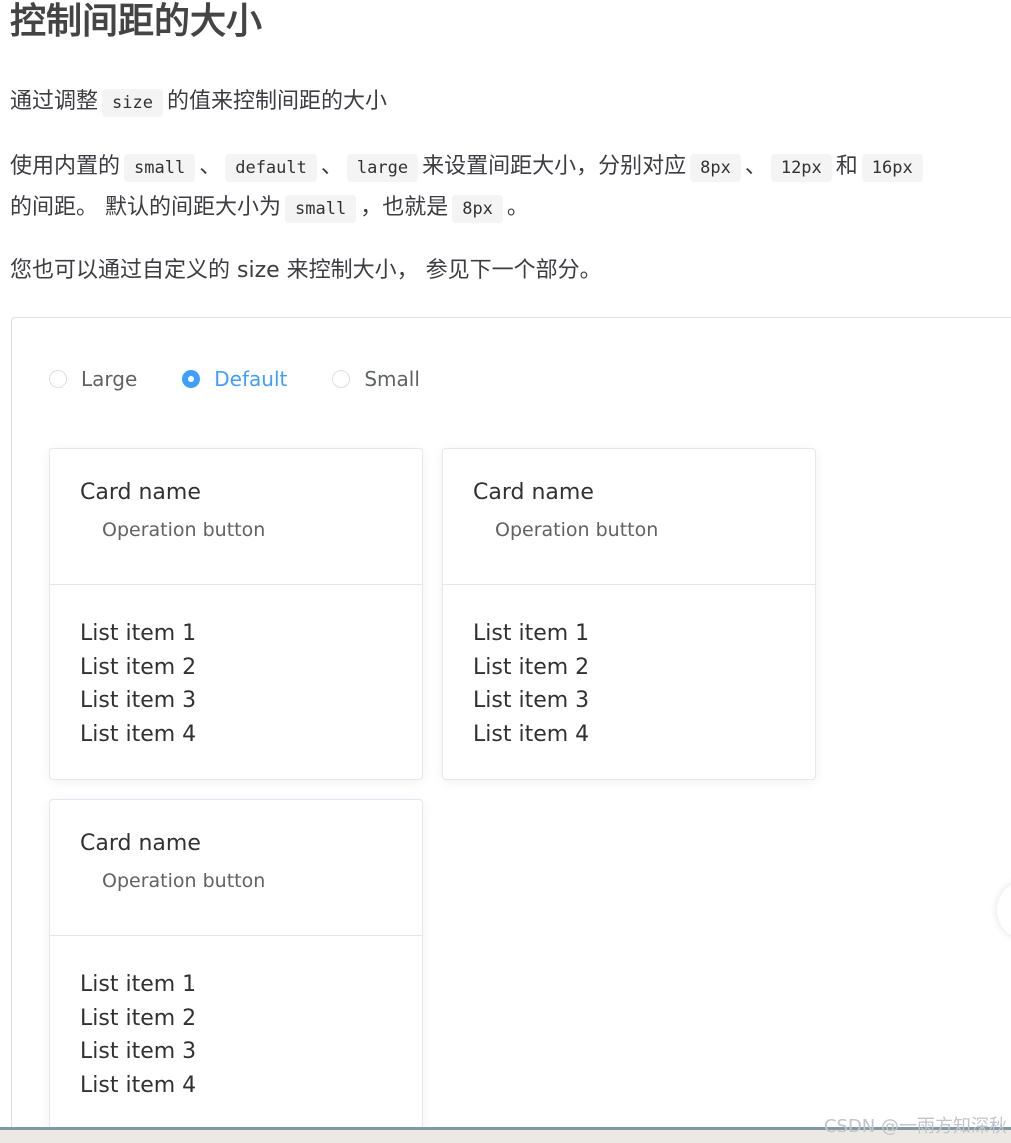  I want to click on radio-label: Default, so click(250, 379).